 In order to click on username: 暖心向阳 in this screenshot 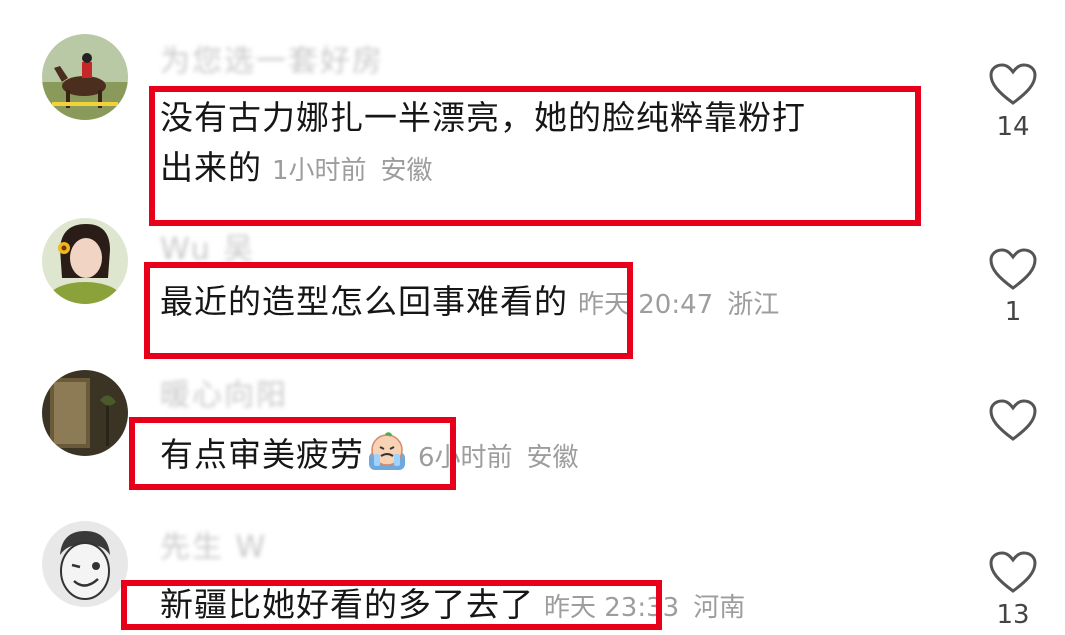, I will do `click(224, 392)`.